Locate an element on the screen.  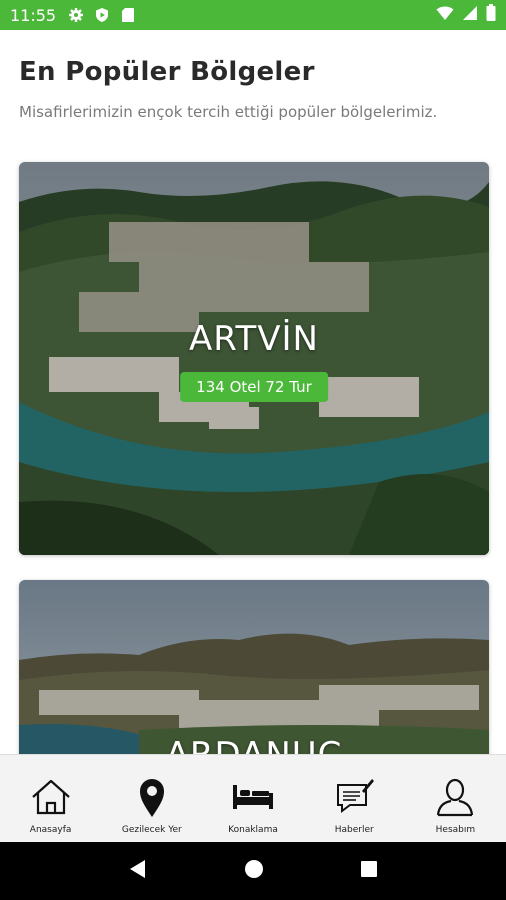
news-icon is located at coordinates (356, 796).